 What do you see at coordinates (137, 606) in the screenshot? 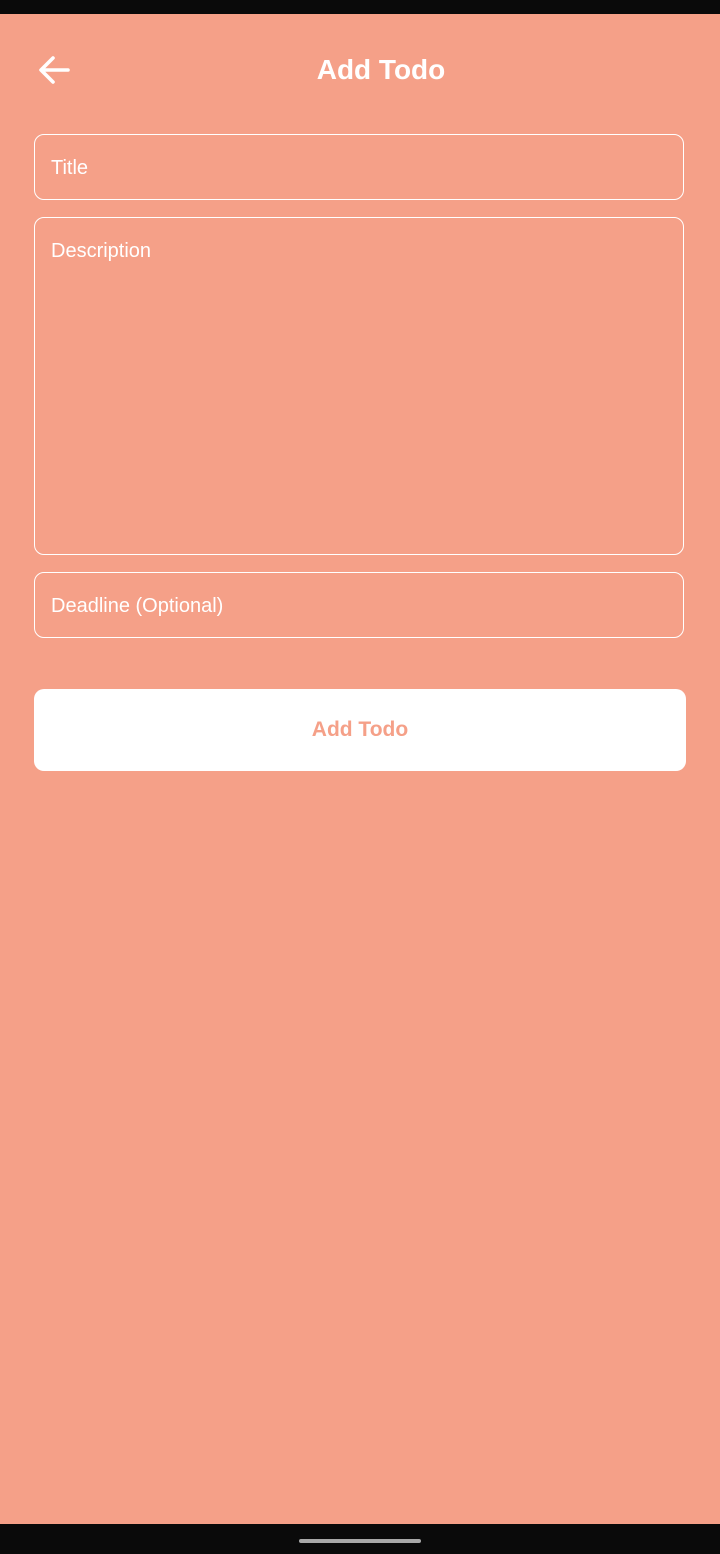
I see `deadline-placeholder: Deadline (Optional)` at bounding box center [137, 606].